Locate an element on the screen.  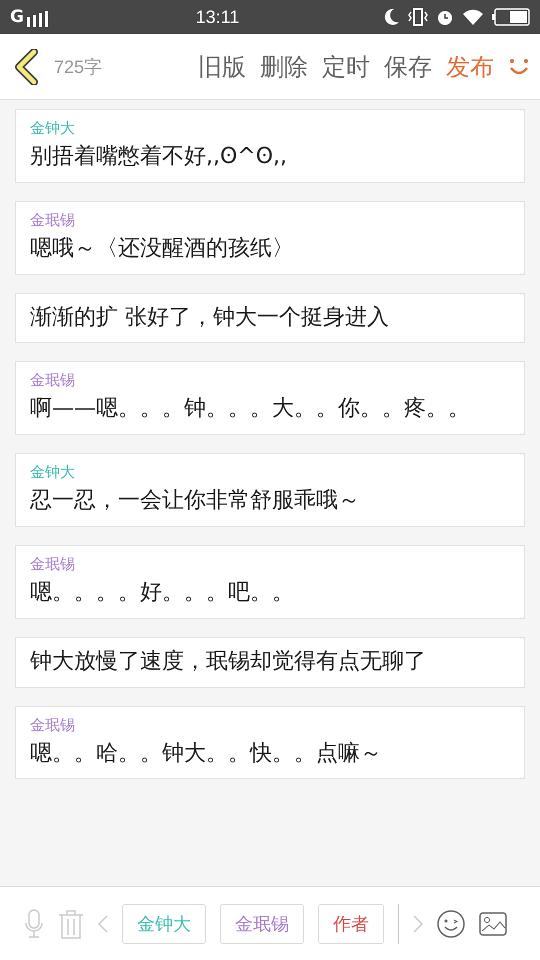
message-card: 金珉锡 嗯。。。。好。。。吧。。 is located at coordinates (270, 581).